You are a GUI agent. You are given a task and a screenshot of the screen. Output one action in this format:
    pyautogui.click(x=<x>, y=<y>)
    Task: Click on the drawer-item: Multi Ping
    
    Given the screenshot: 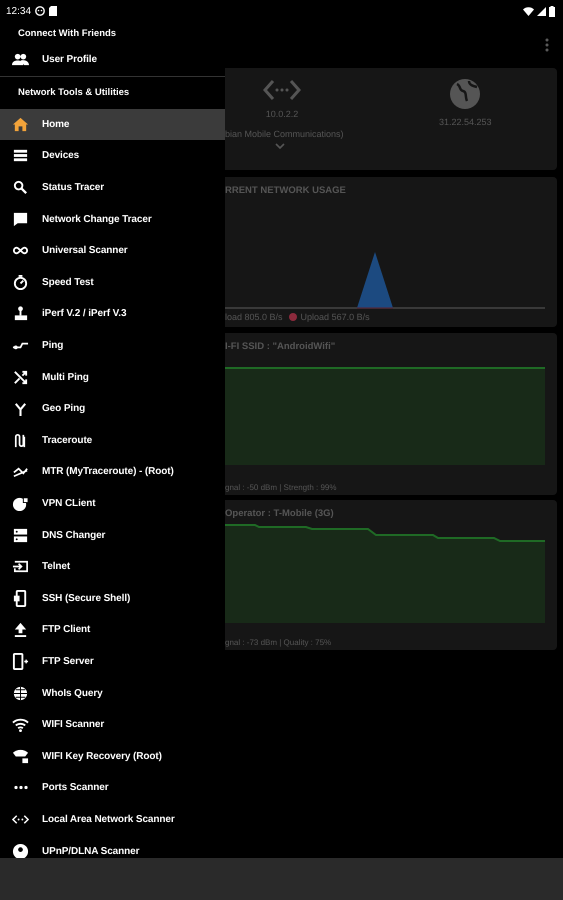 What is the action you would take?
    pyautogui.click(x=112, y=377)
    